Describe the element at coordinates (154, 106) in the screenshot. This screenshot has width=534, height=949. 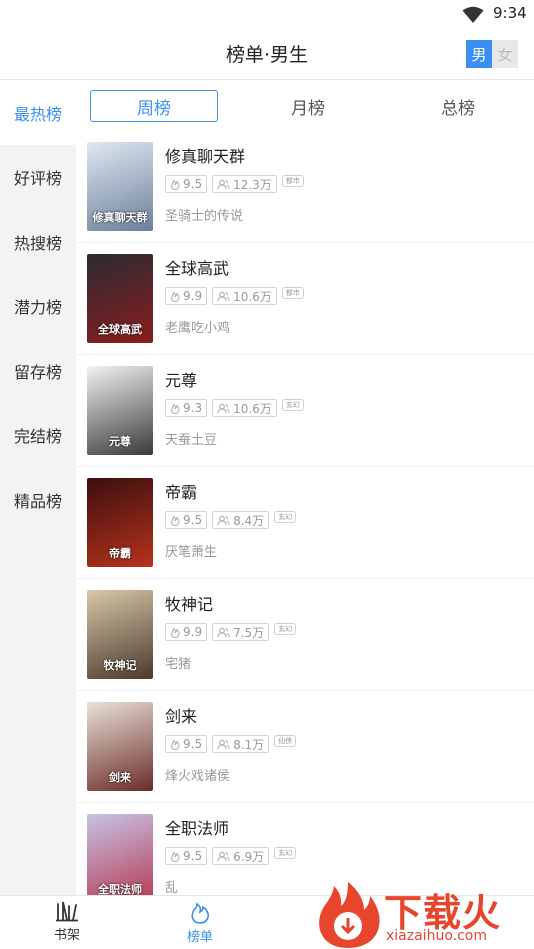
I see `tab-weekly: 周榜` at that location.